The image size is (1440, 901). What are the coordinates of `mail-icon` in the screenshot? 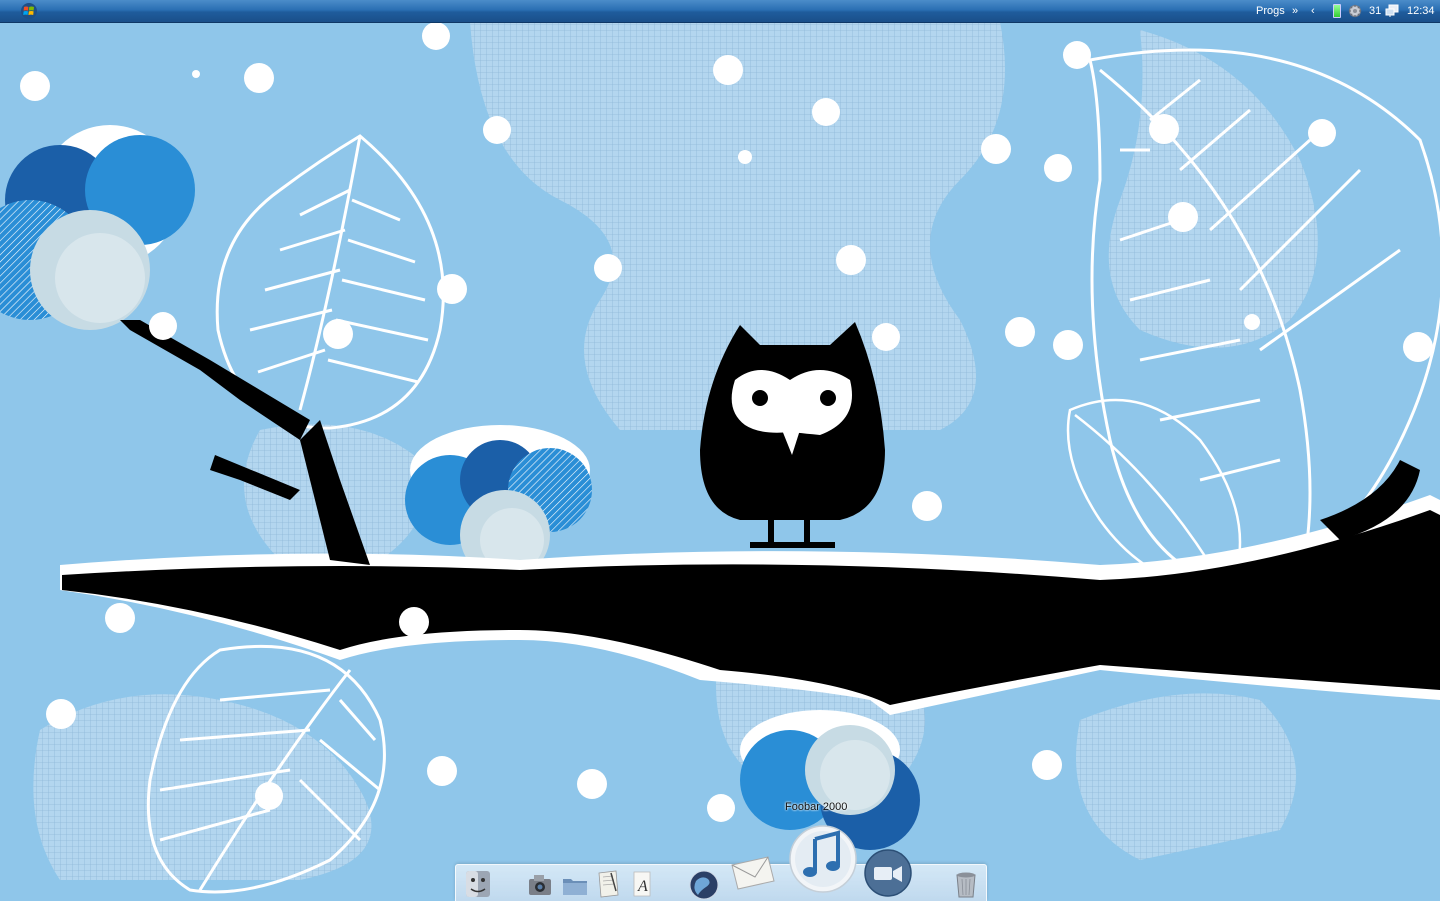 It's located at (753, 872).